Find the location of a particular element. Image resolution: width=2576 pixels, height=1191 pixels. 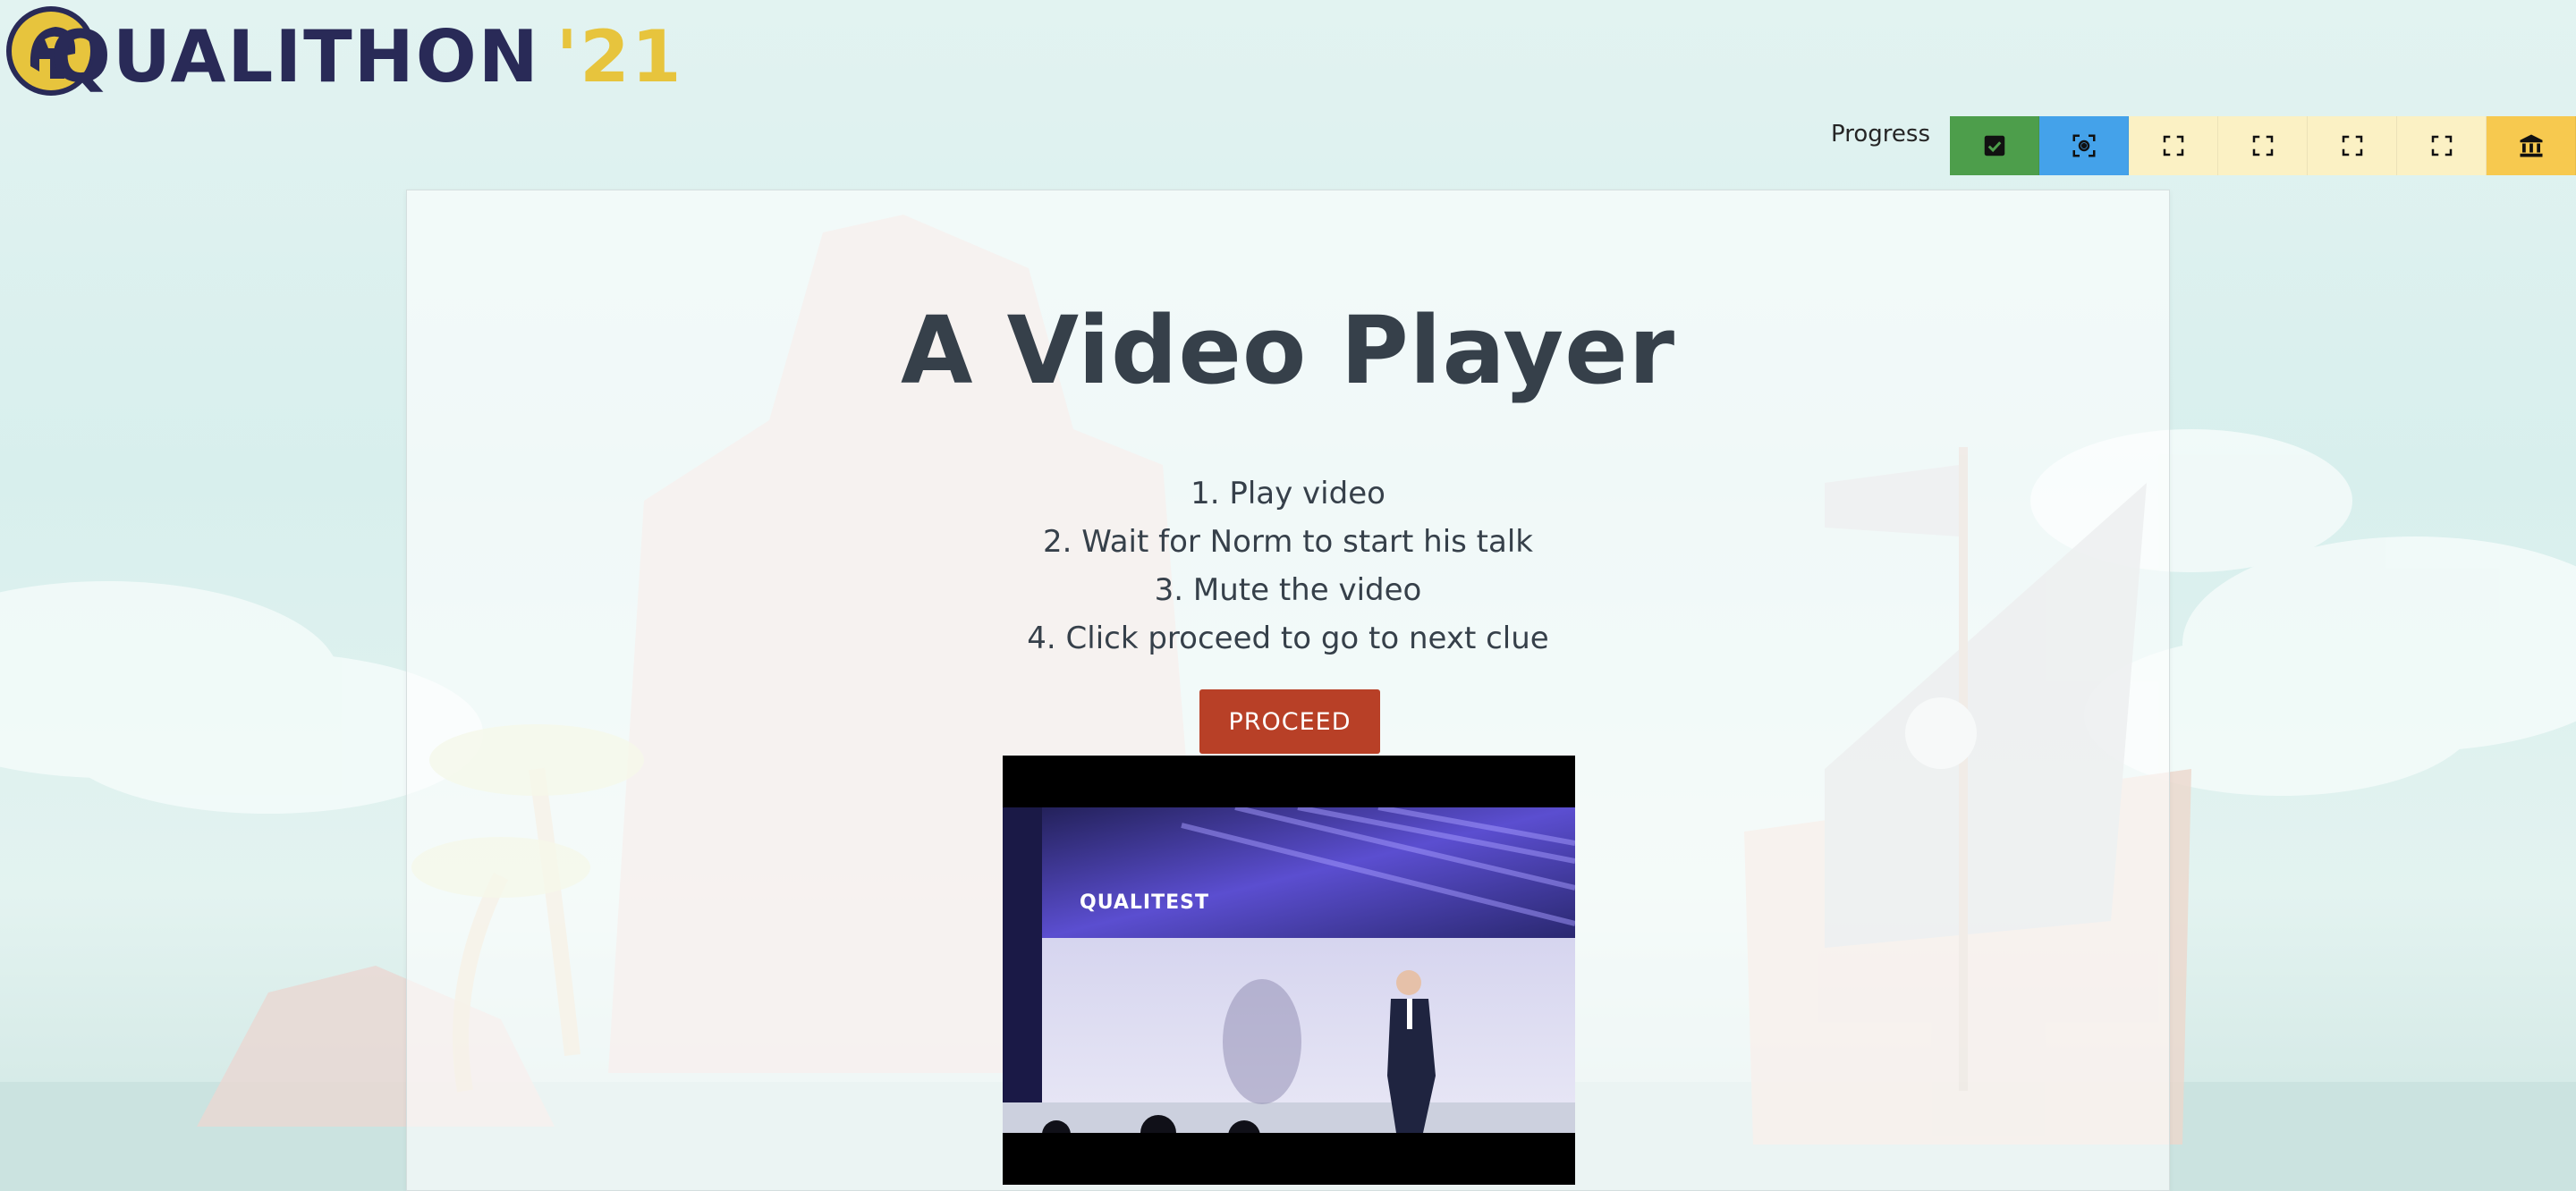

instruction-item: 4. Click proceed to go to next clue is located at coordinates (1288, 638).